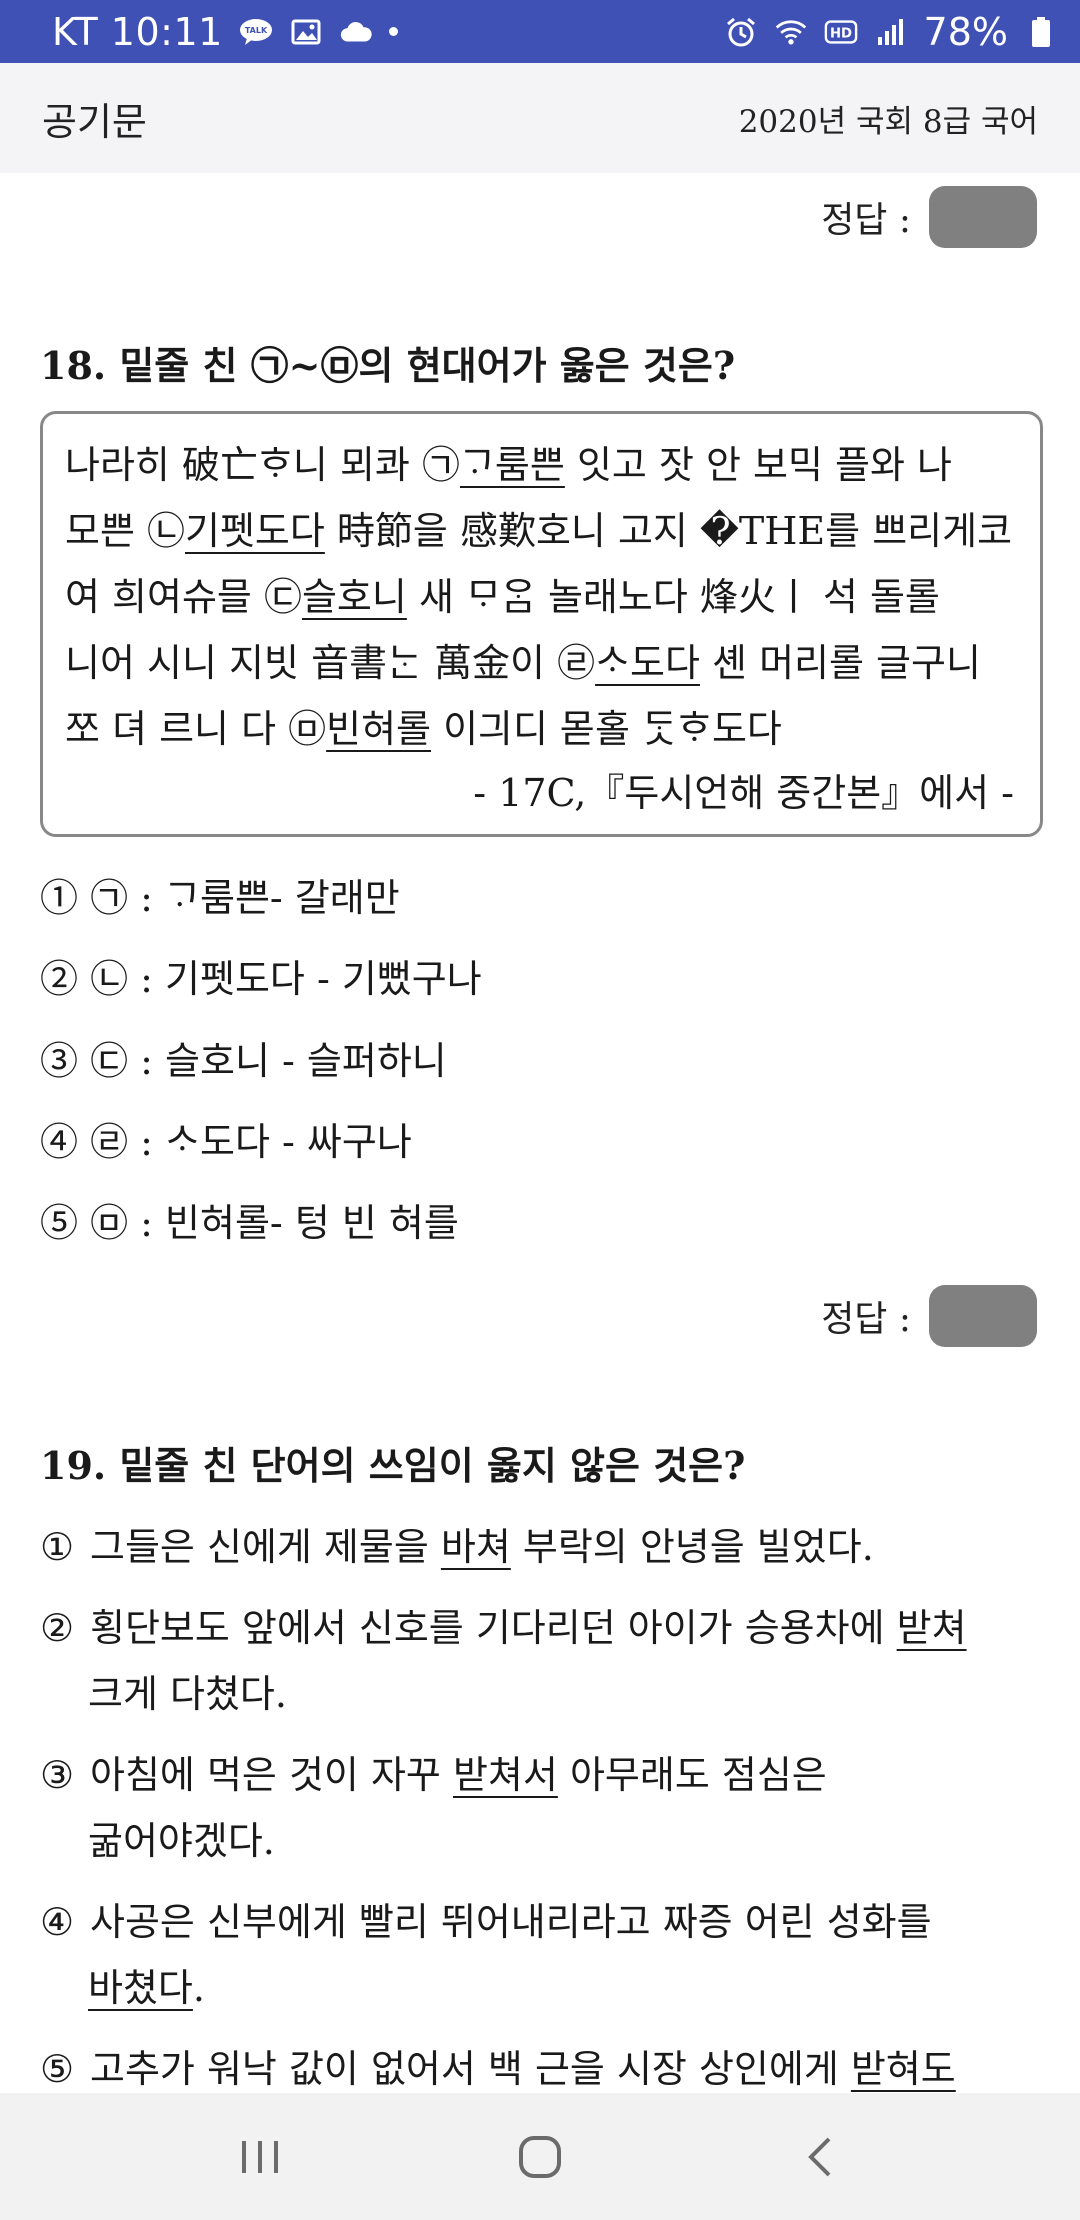 This screenshot has width=1080, height=2220. I want to click on q19-option-3: ③ 아침에 먹은 것이 자꾸 받쳐서 아무래도 점심은, so click(433, 1771).